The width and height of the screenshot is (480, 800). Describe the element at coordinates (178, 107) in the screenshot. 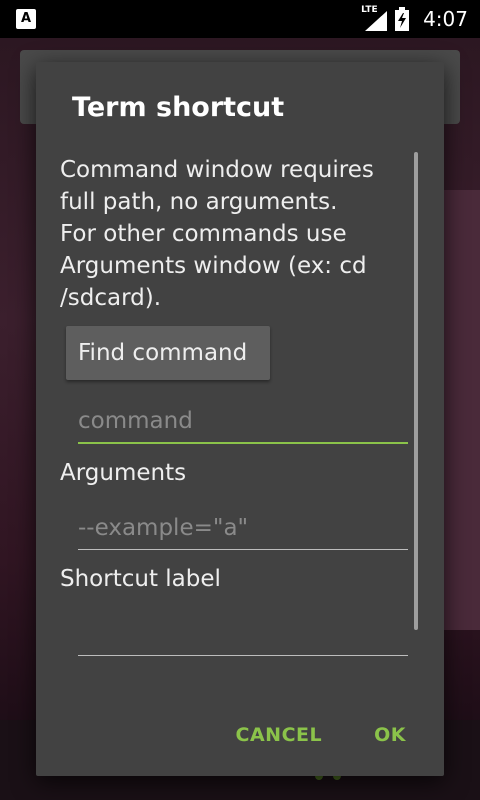

I see `dialog-title: Term shortcut` at that location.